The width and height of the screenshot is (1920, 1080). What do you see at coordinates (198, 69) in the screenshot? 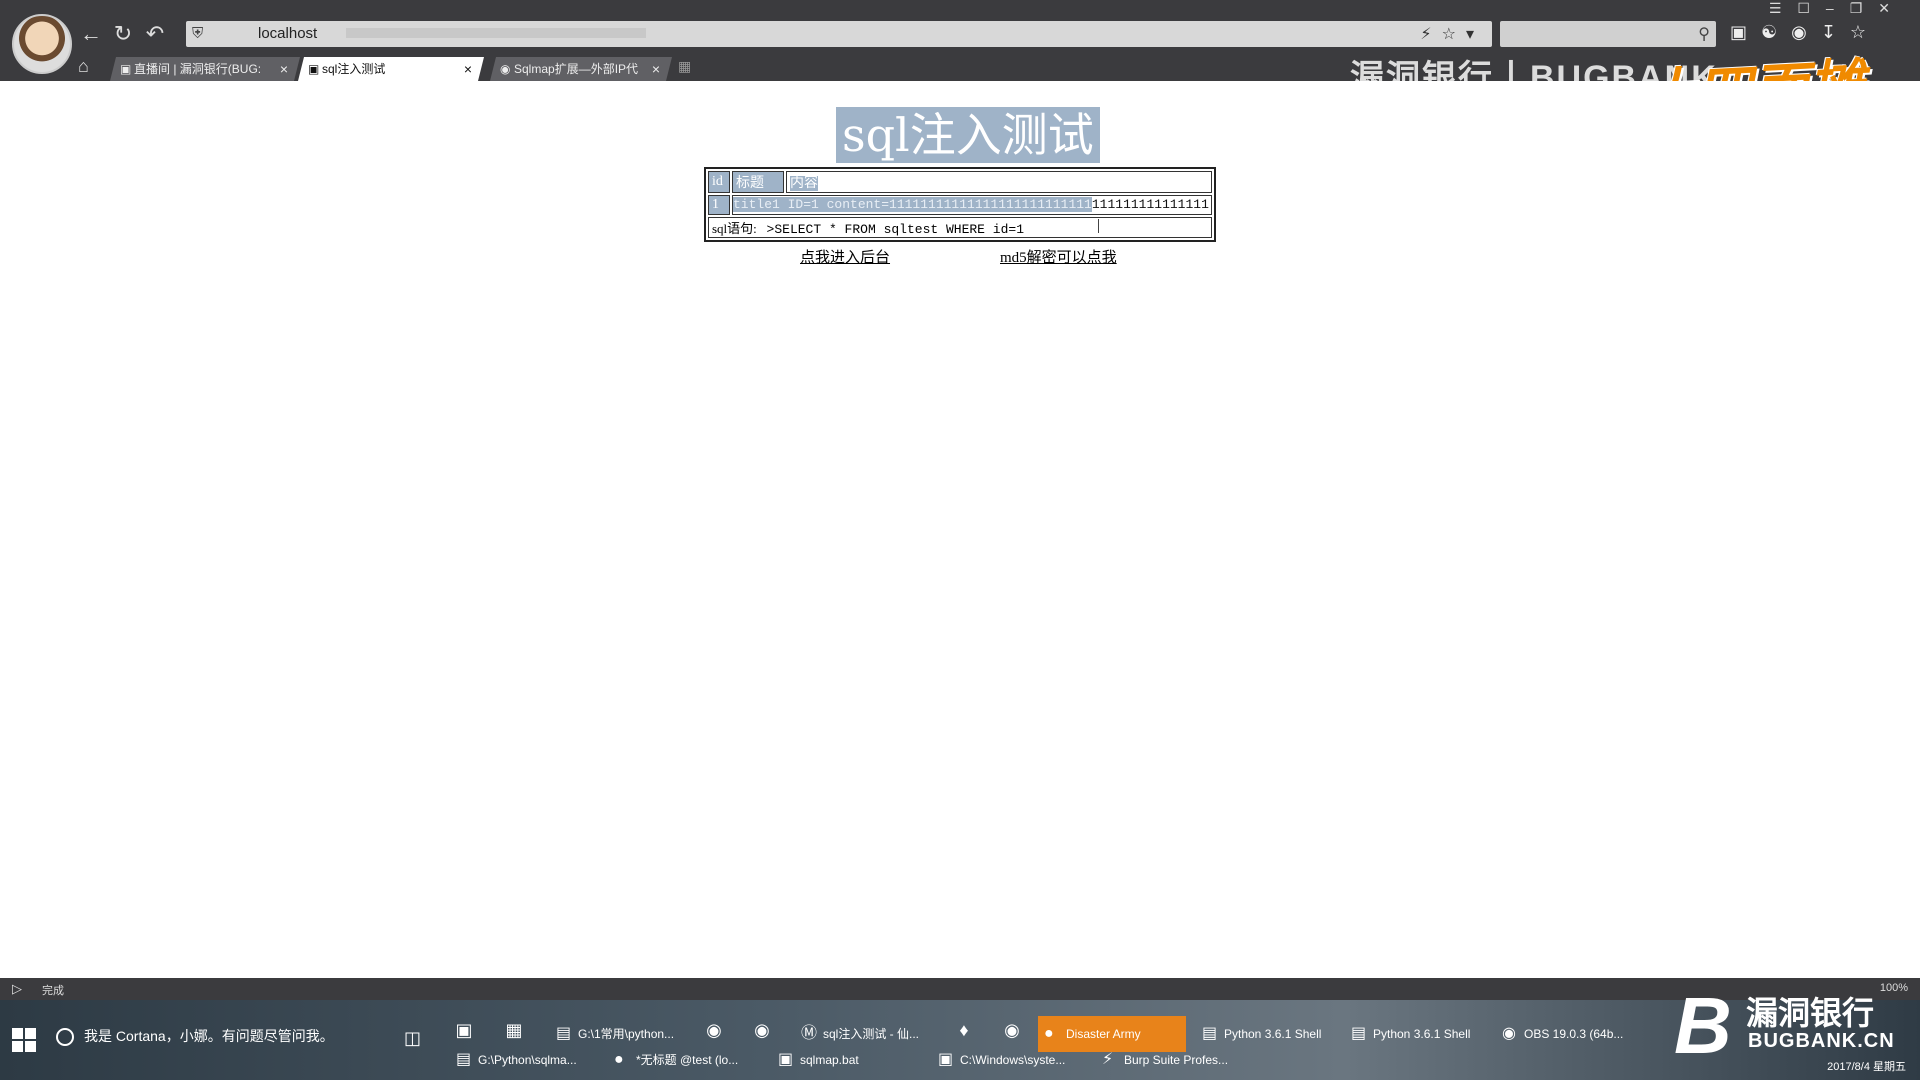
I see `tab-label: 直播间 | 漏洞银行(BUG:` at bounding box center [198, 69].